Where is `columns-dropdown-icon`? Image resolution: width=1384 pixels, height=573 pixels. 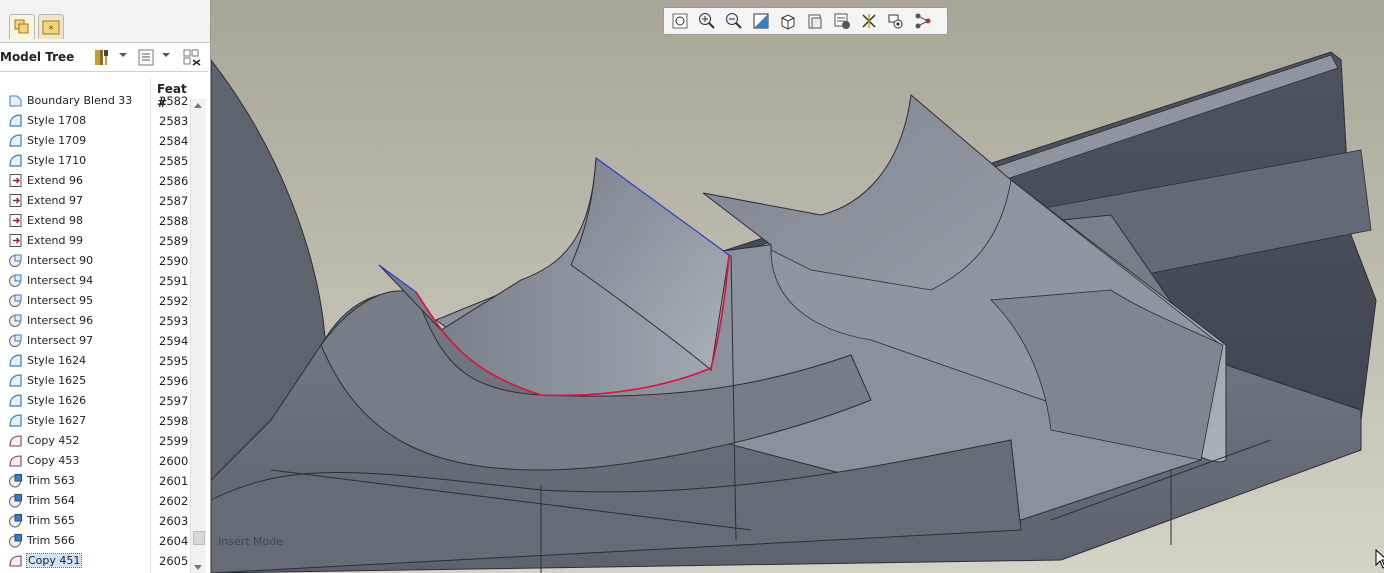 columns-dropdown-icon is located at coordinates (166, 55).